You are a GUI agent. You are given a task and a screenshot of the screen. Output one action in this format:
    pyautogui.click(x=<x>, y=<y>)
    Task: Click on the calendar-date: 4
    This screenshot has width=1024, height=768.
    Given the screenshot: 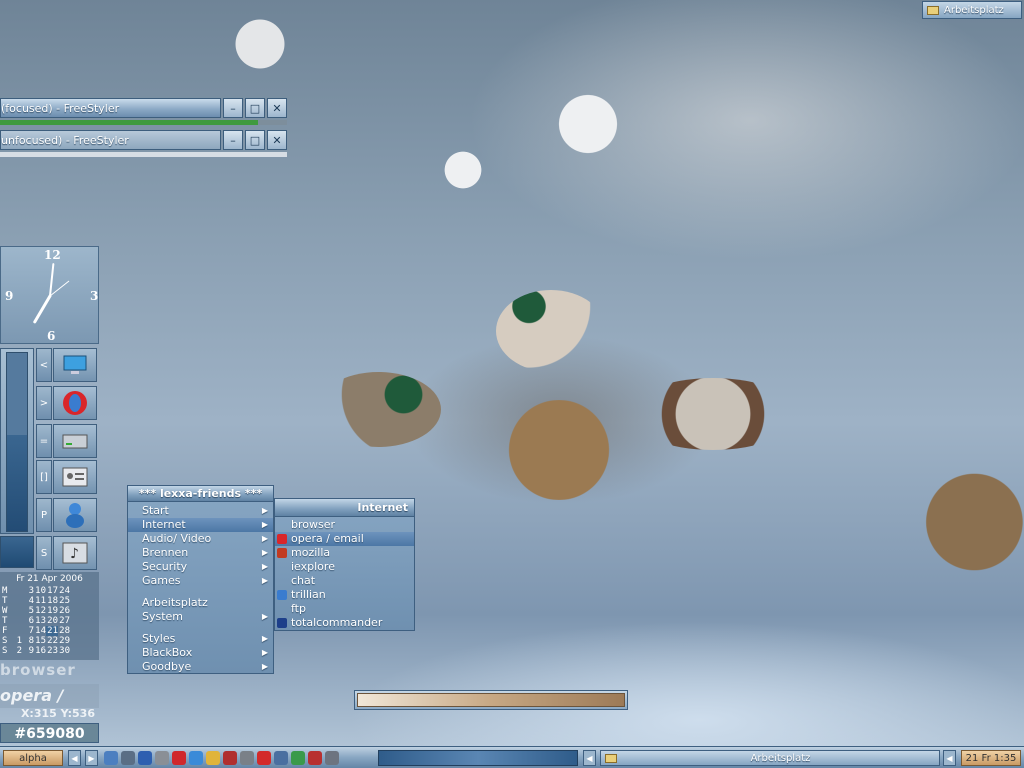 What is the action you would take?
    pyautogui.click(x=28, y=601)
    